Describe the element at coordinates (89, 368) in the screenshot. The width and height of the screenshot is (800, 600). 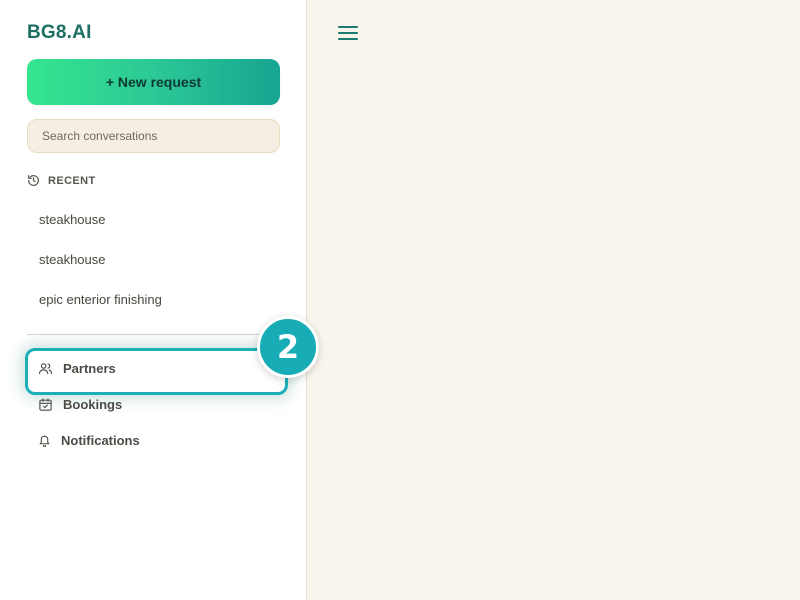
I see `nav-item-label: Partners` at that location.